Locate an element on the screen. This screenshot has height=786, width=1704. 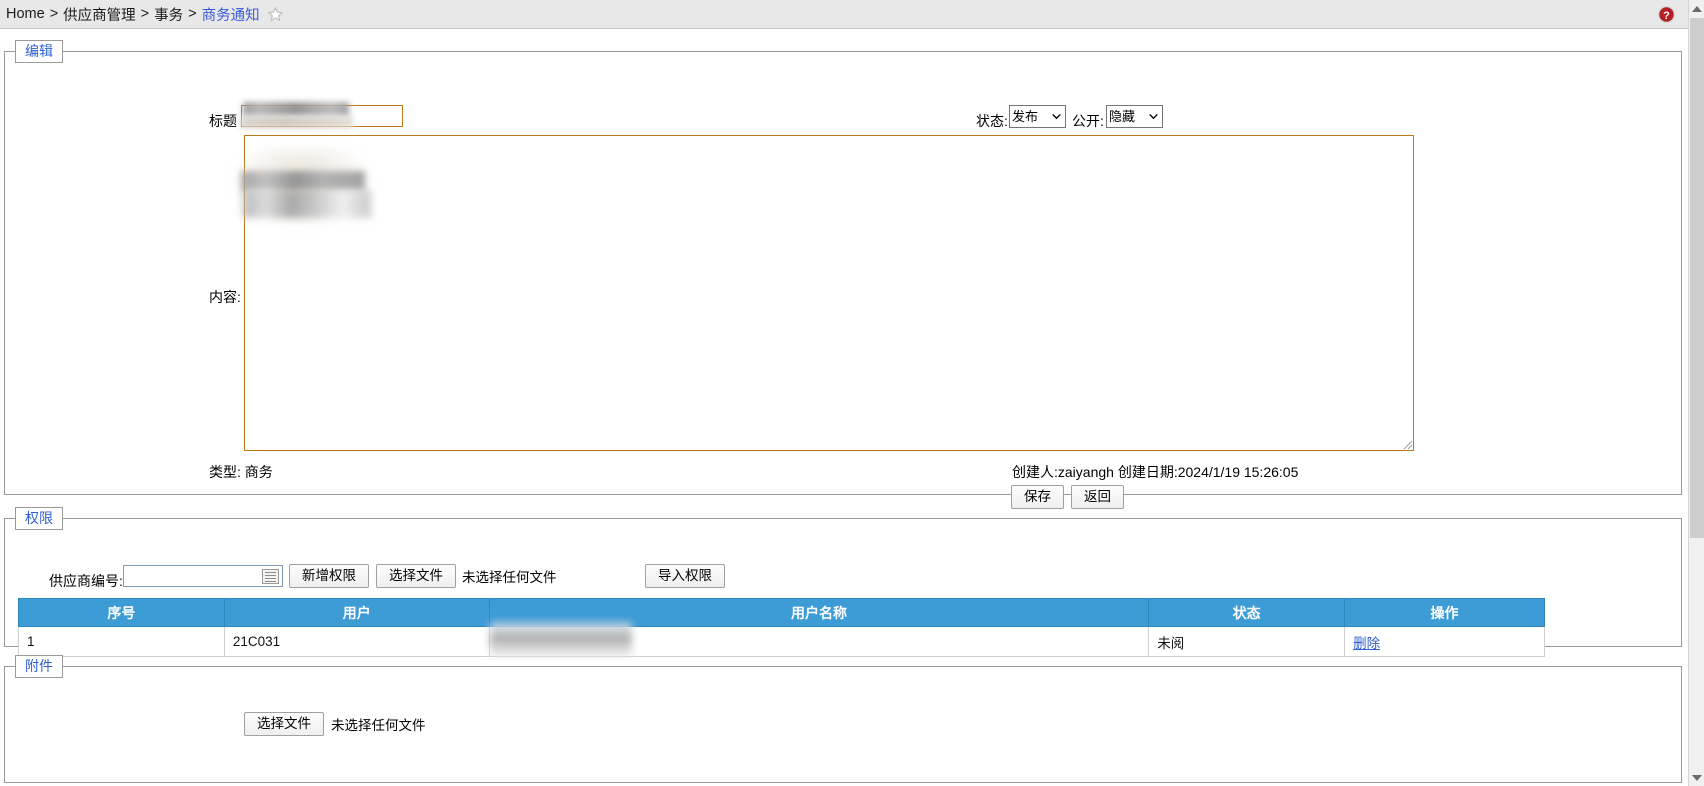
cell-seq: 1 is located at coordinates (121, 641).